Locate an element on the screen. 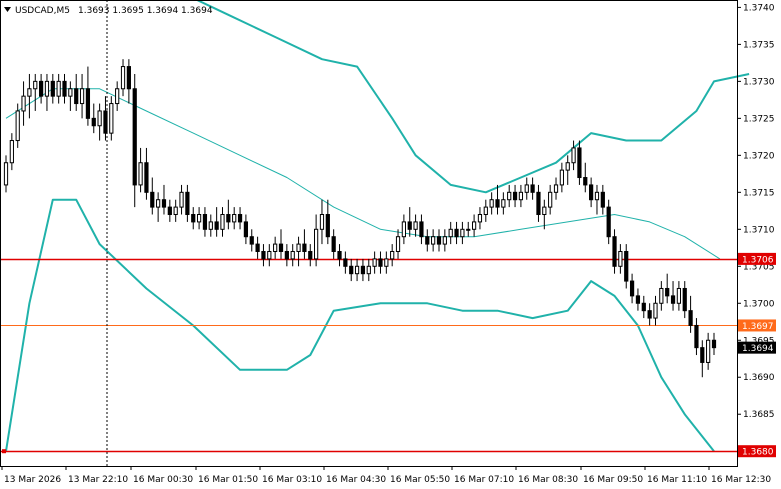  price-tag-label: 1.3706 is located at coordinates (758, 260).